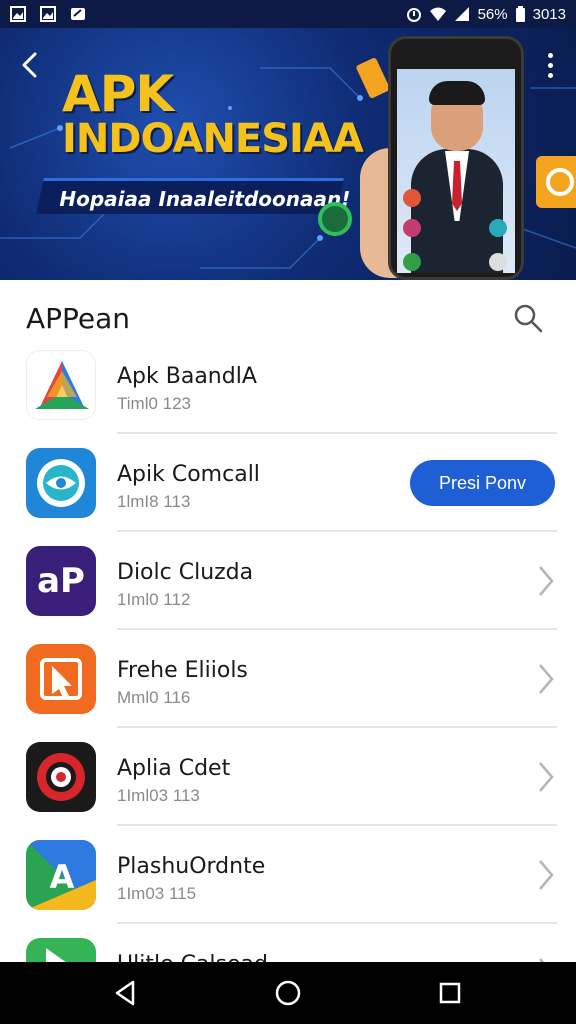  I want to click on list-header: APPean, so click(288, 315).